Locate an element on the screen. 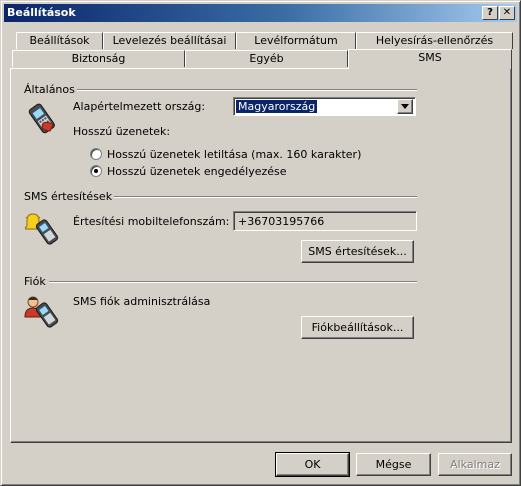  close-button: ✕ is located at coordinates (507, 13).